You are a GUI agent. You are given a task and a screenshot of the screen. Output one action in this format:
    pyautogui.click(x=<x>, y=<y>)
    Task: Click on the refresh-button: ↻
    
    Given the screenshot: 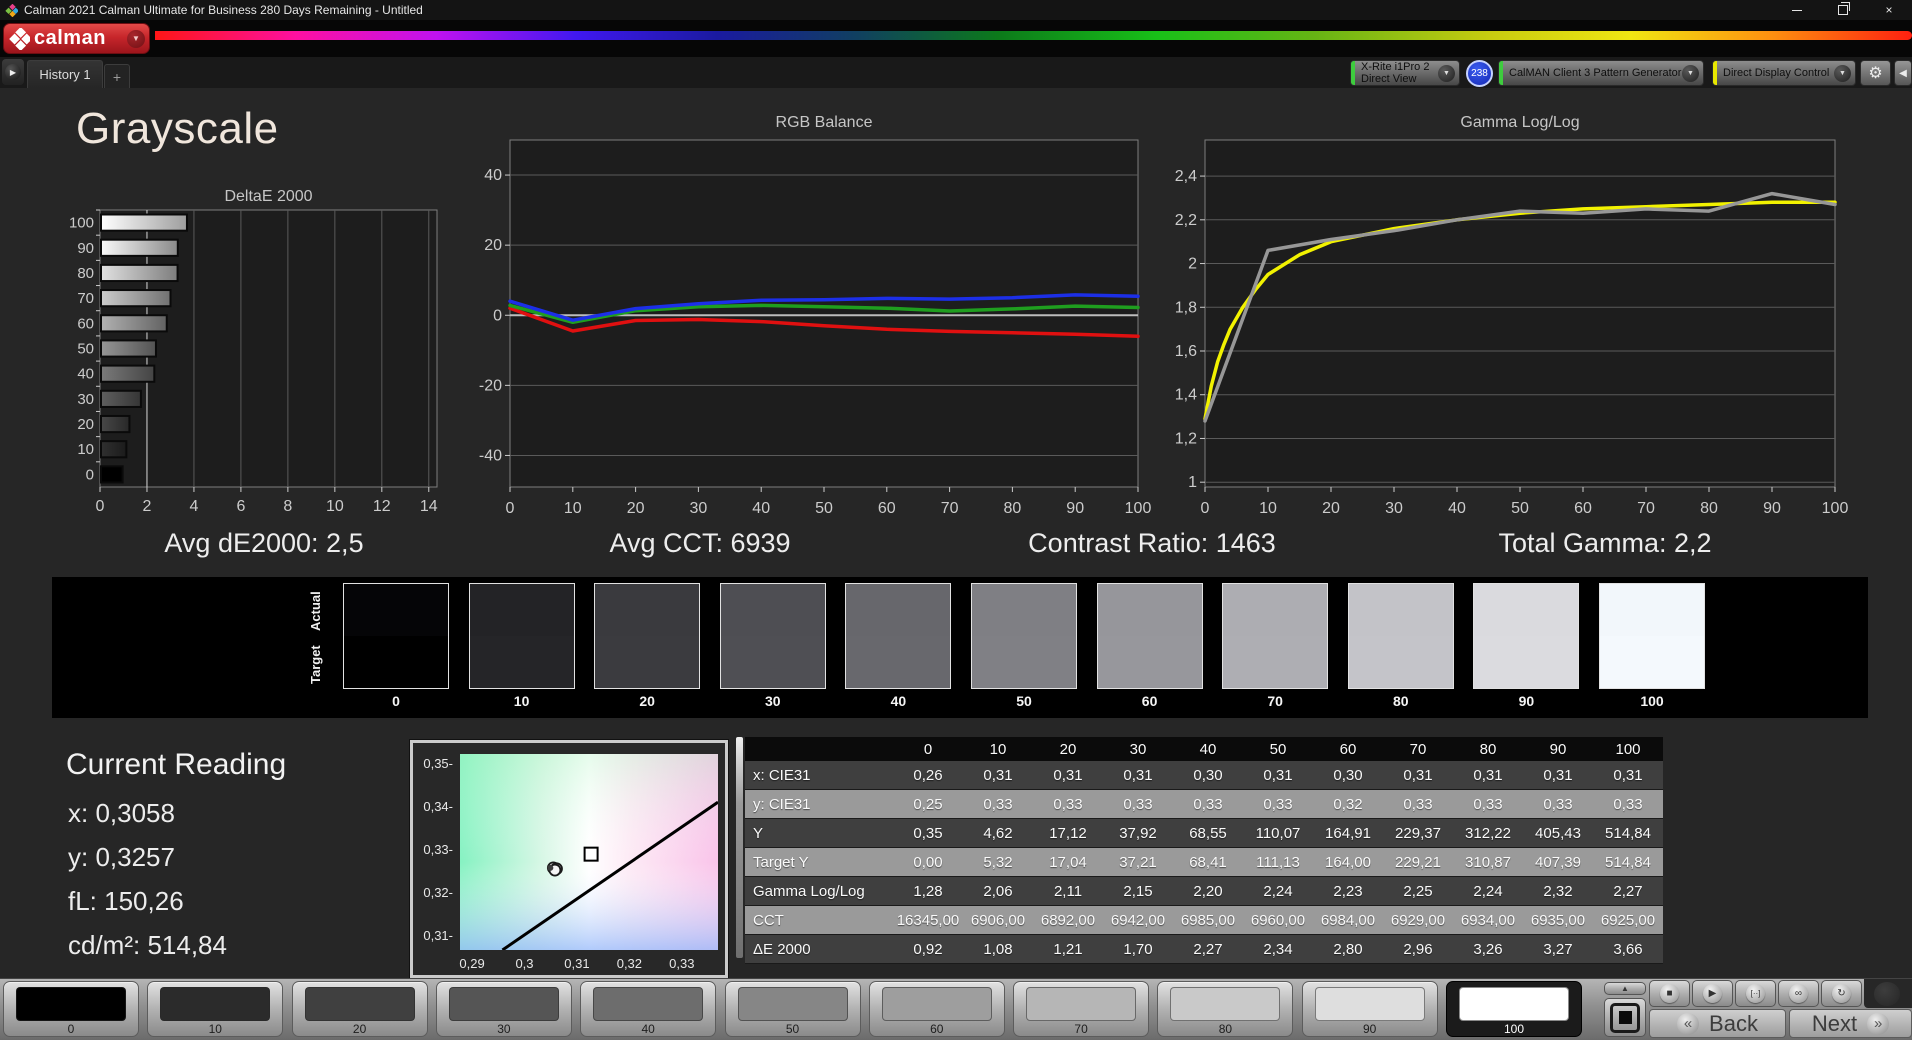 What is the action you would take?
    pyautogui.click(x=1841, y=993)
    